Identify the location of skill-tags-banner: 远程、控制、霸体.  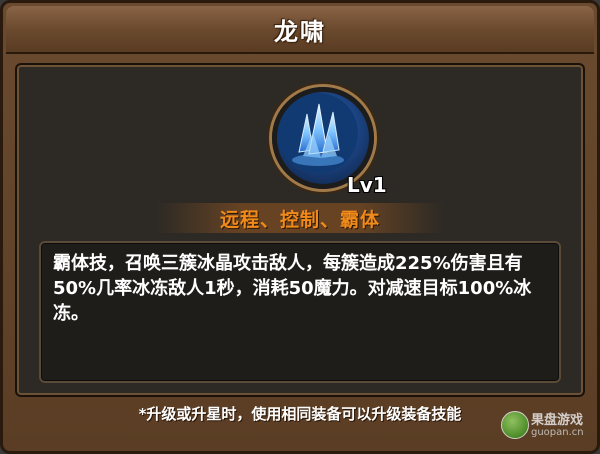
(300, 218).